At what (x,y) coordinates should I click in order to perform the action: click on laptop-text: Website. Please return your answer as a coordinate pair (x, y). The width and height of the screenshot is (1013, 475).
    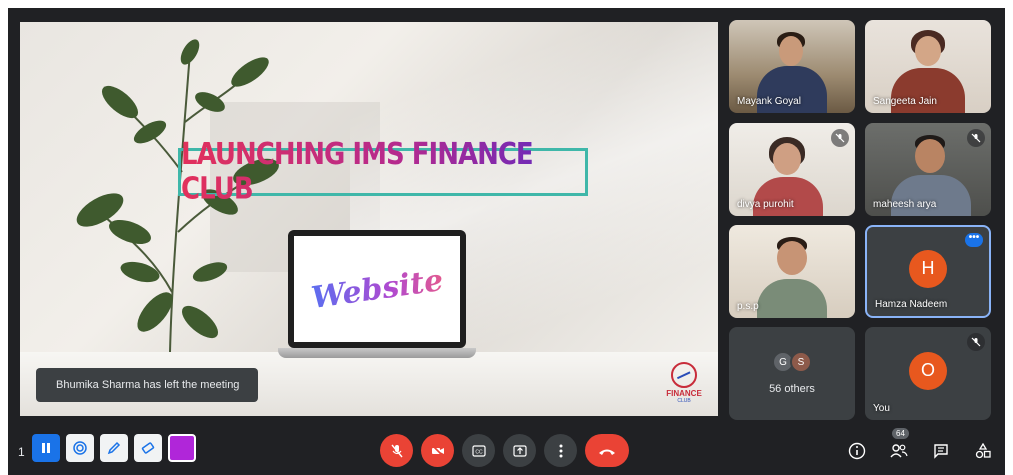
    Looking at the image, I should click on (377, 289).